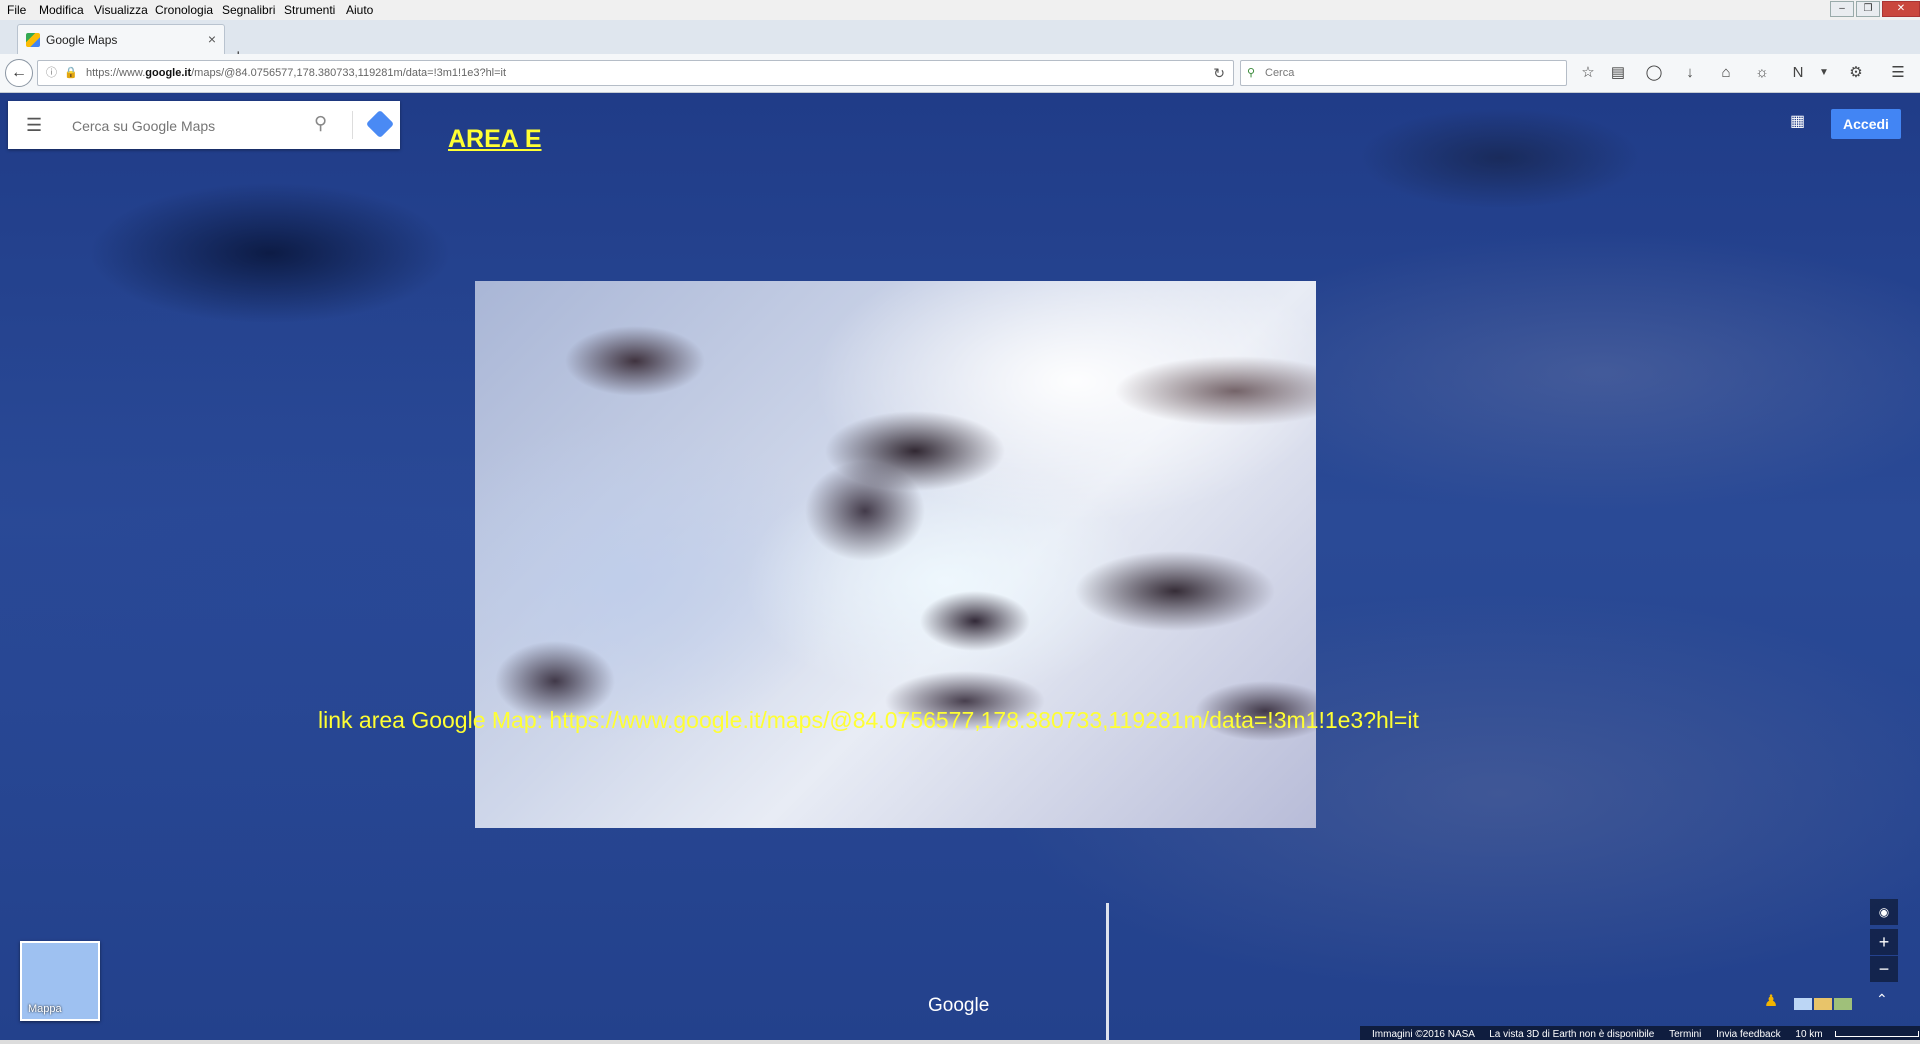  I want to click on reading-list-icon: ▤, so click(1618, 73).